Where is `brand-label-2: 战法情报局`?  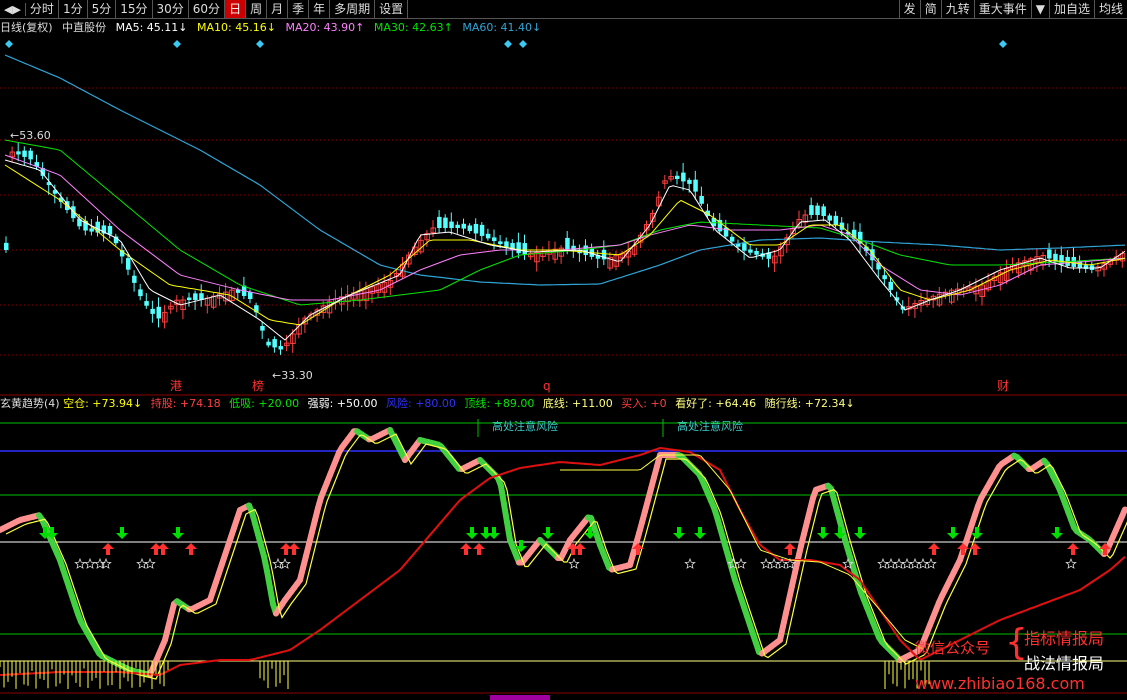
brand-label-2: 战法情报局 is located at coordinates (1064, 663).